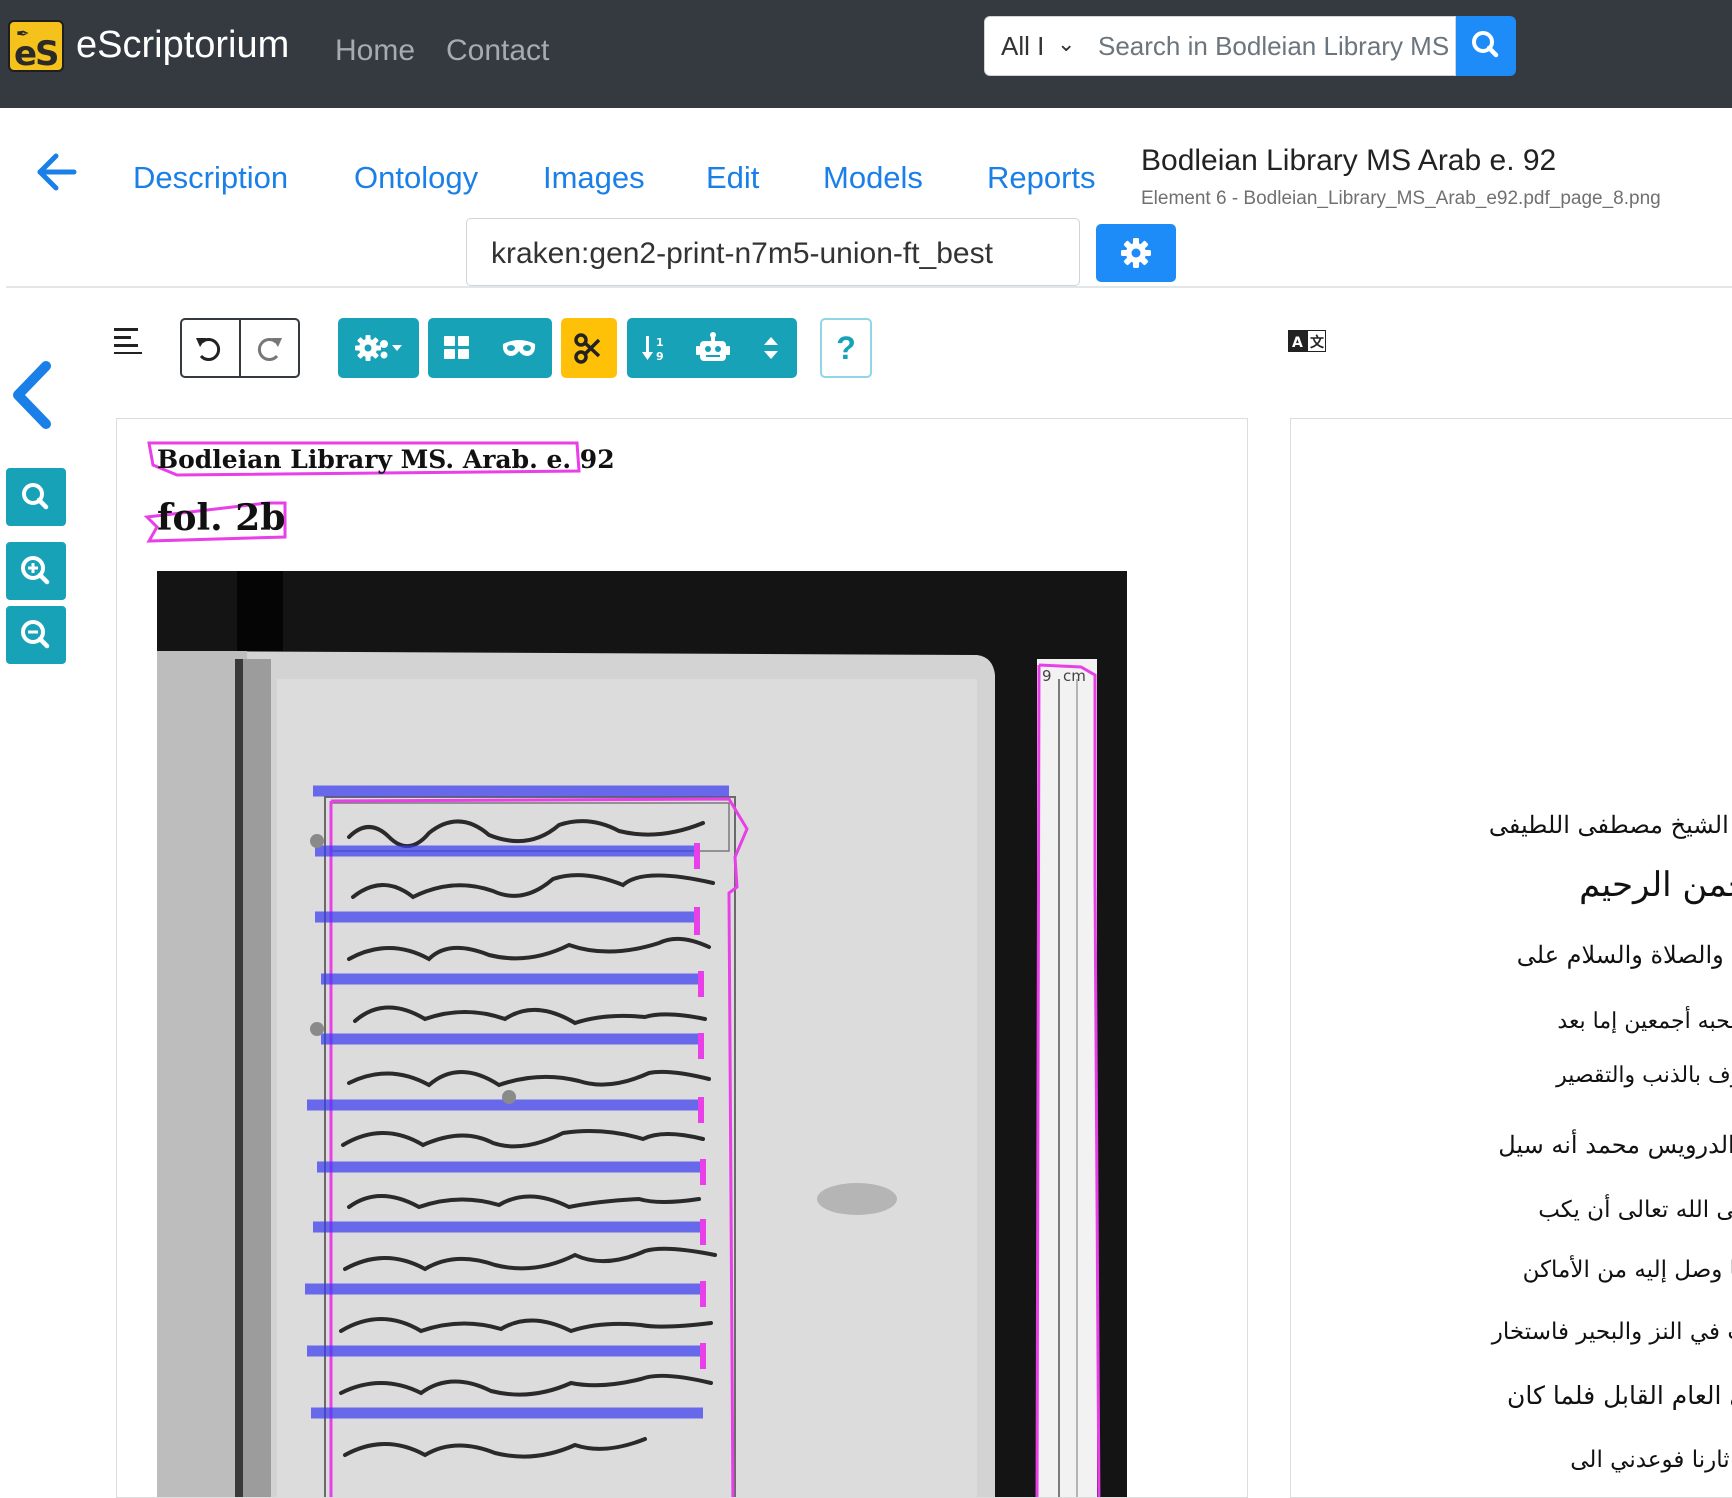 This screenshot has height=1498, width=1732. Describe the element at coordinates (386, 459) in the screenshot. I see `image-caption: Bodleian Library MS. Arab. e. 92` at that location.